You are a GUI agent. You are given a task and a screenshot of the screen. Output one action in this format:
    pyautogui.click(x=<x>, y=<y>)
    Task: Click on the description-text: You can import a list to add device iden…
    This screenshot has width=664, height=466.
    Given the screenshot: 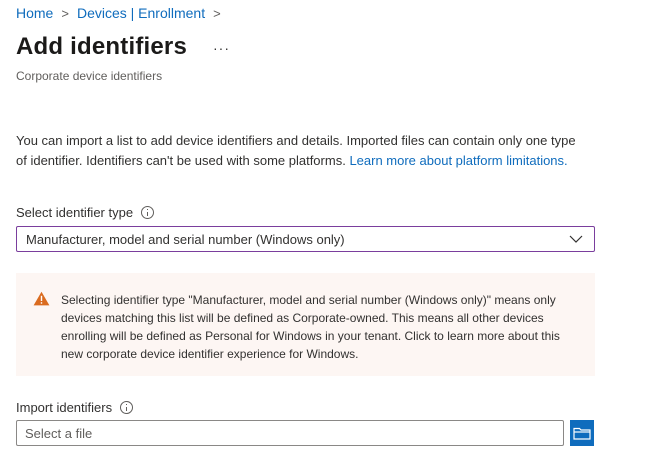 What is the action you would take?
    pyautogui.click(x=301, y=150)
    